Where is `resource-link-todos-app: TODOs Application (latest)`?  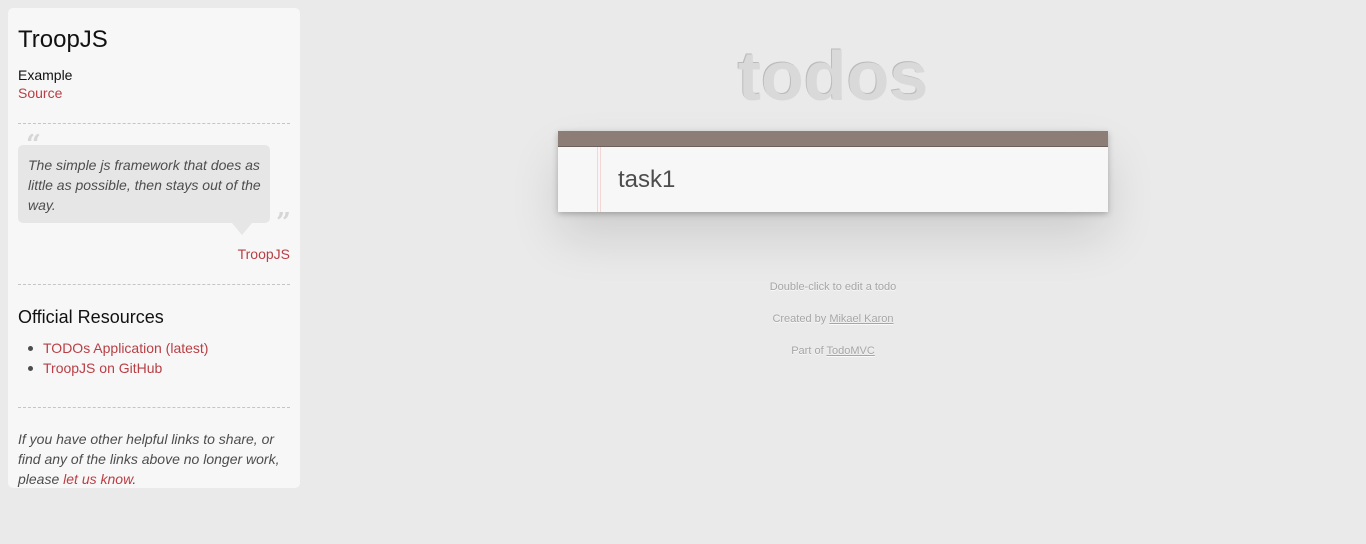
resource-link-todos-app: TODOs Application (latest) is located at coordinates (125, 348).